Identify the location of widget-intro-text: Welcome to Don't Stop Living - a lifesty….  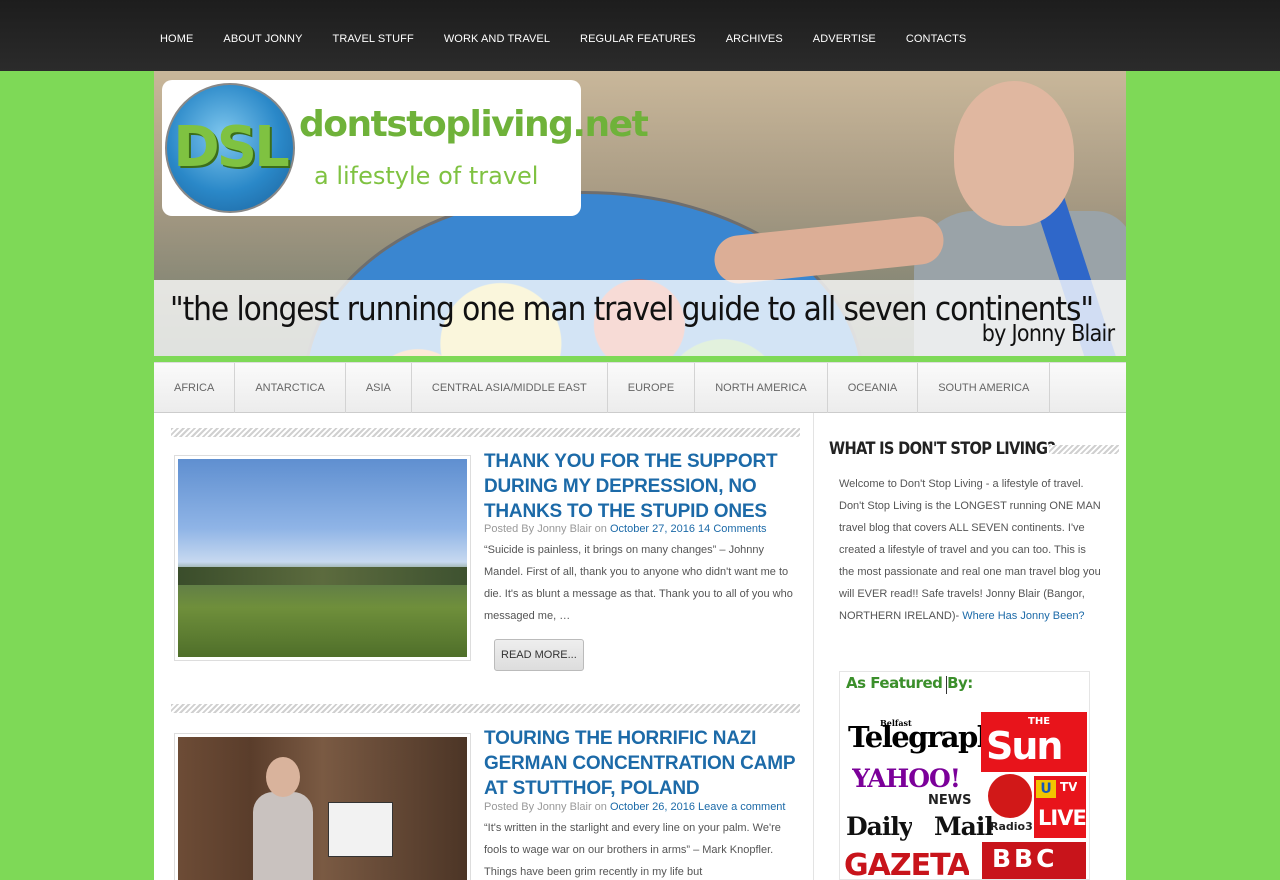
(970, 550).